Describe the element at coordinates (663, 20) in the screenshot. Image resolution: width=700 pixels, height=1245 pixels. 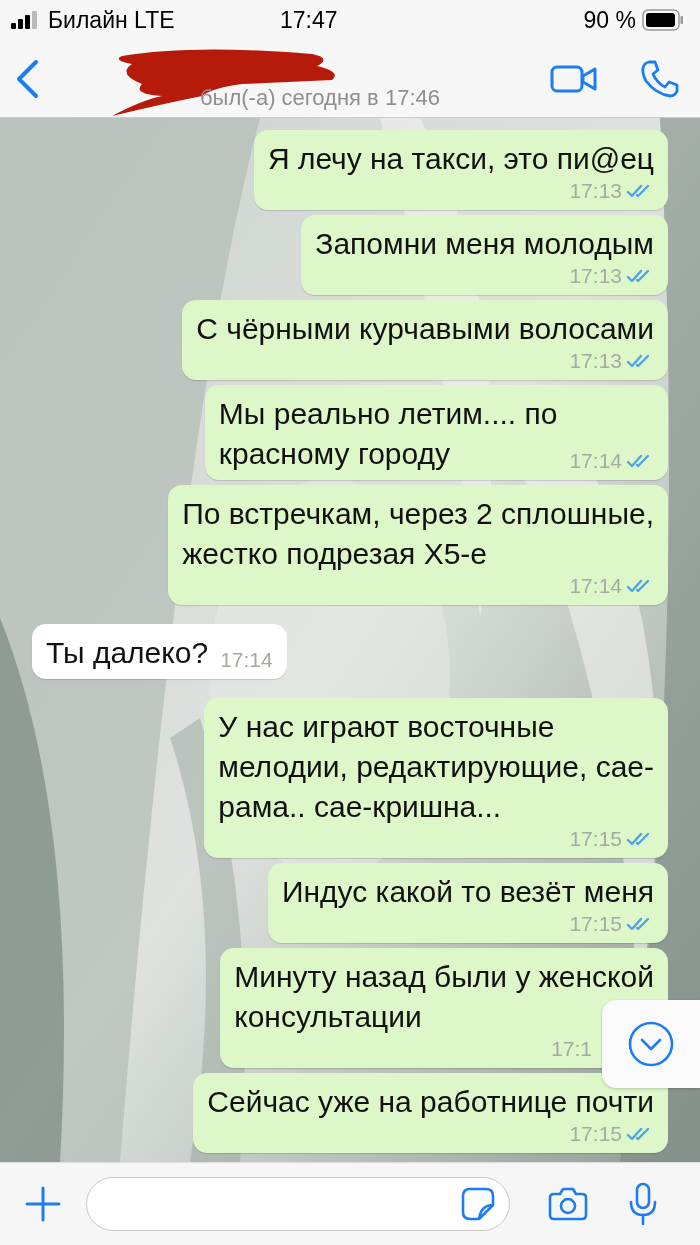
I see `battery-icon` at that location.